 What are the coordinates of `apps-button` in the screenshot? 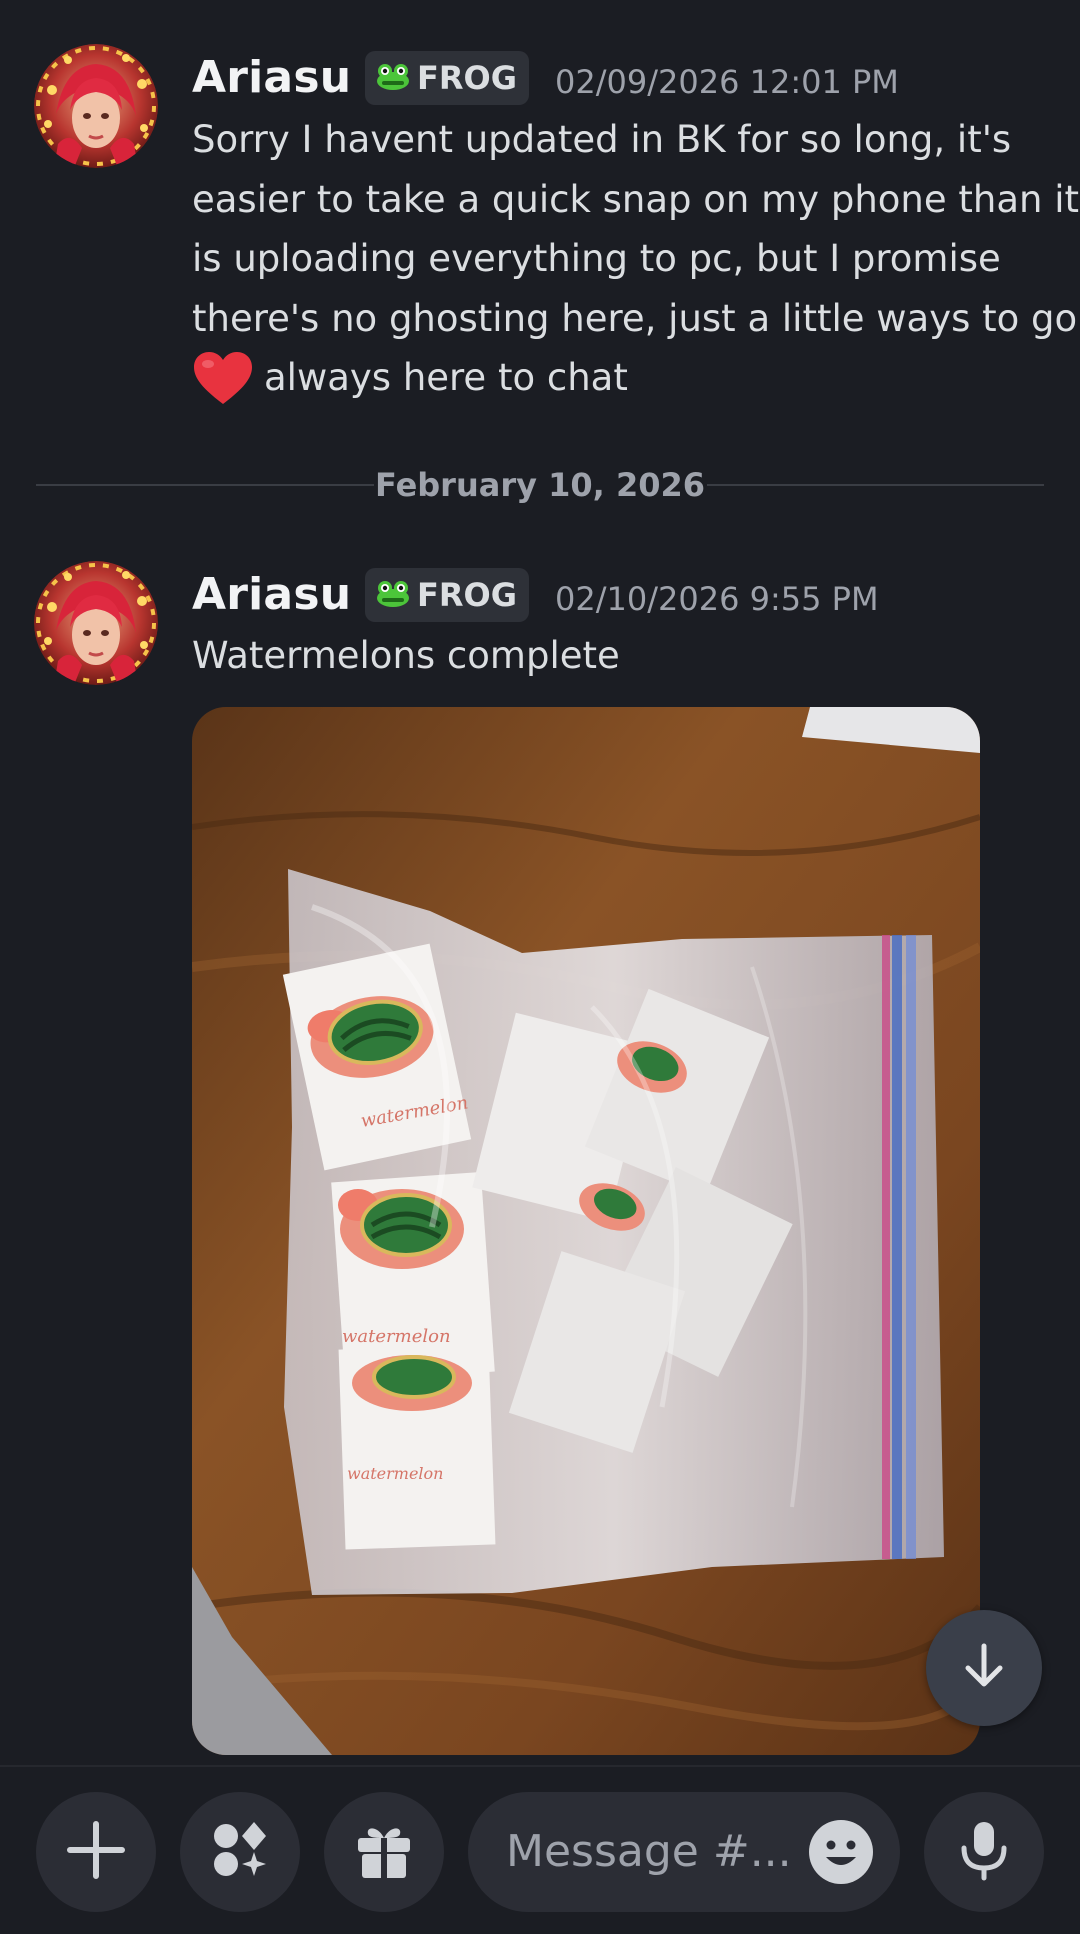 It's located at (240, 1852).